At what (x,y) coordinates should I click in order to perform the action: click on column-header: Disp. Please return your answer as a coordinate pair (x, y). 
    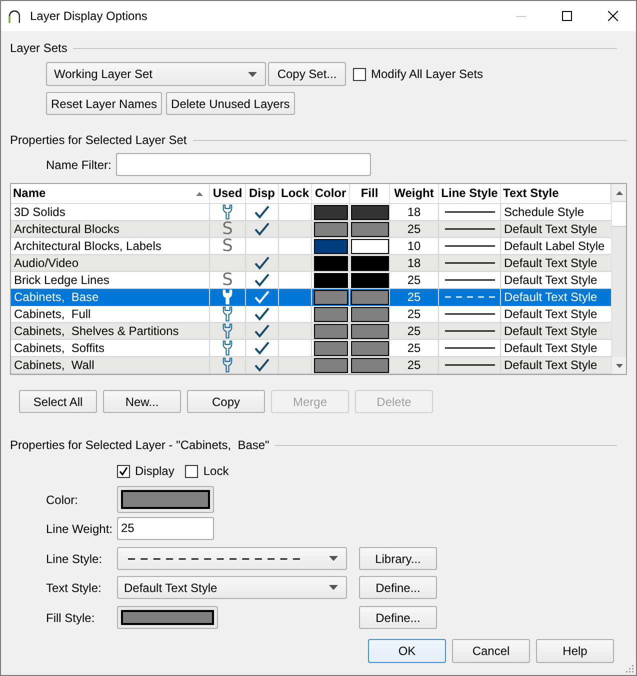
    Looking at the image, I should click on (262, 194).